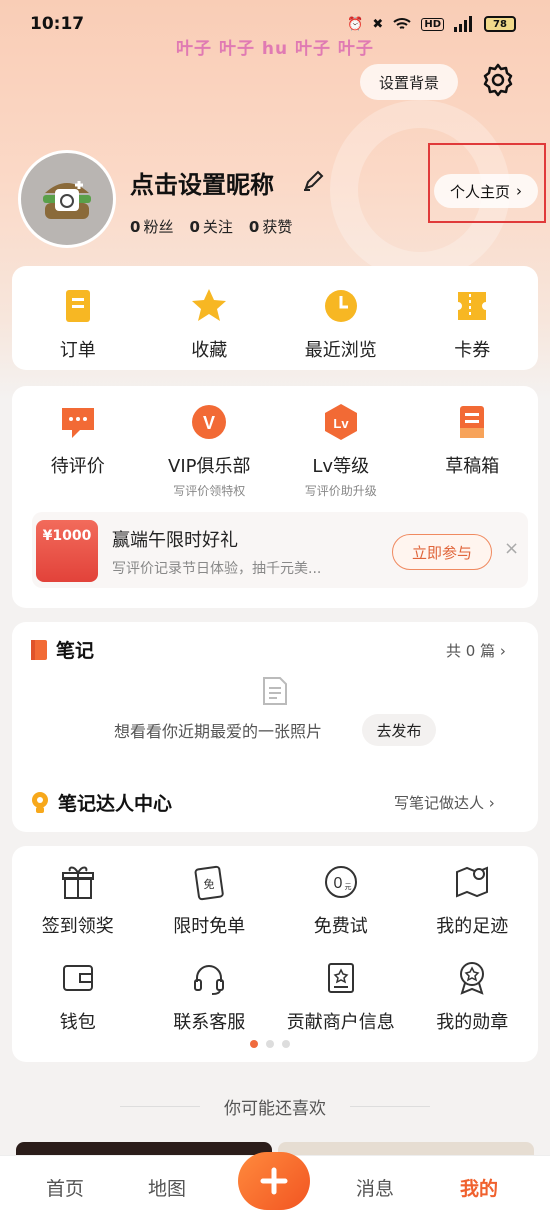  What do you see at coordinates (341, 423) in the screenshot?
I see `svg-text: Lv` at bounding box center [341, 423].